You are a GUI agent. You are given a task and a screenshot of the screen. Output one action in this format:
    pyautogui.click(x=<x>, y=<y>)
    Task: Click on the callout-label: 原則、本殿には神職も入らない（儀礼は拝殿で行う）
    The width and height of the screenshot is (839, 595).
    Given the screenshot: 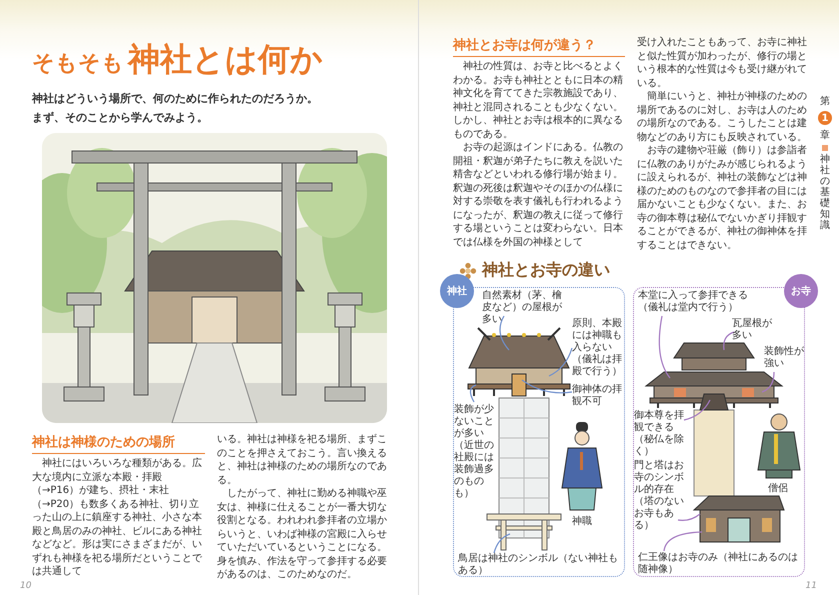 What is the action you would take?
    pyautogui.click(x=597, y=348)
    